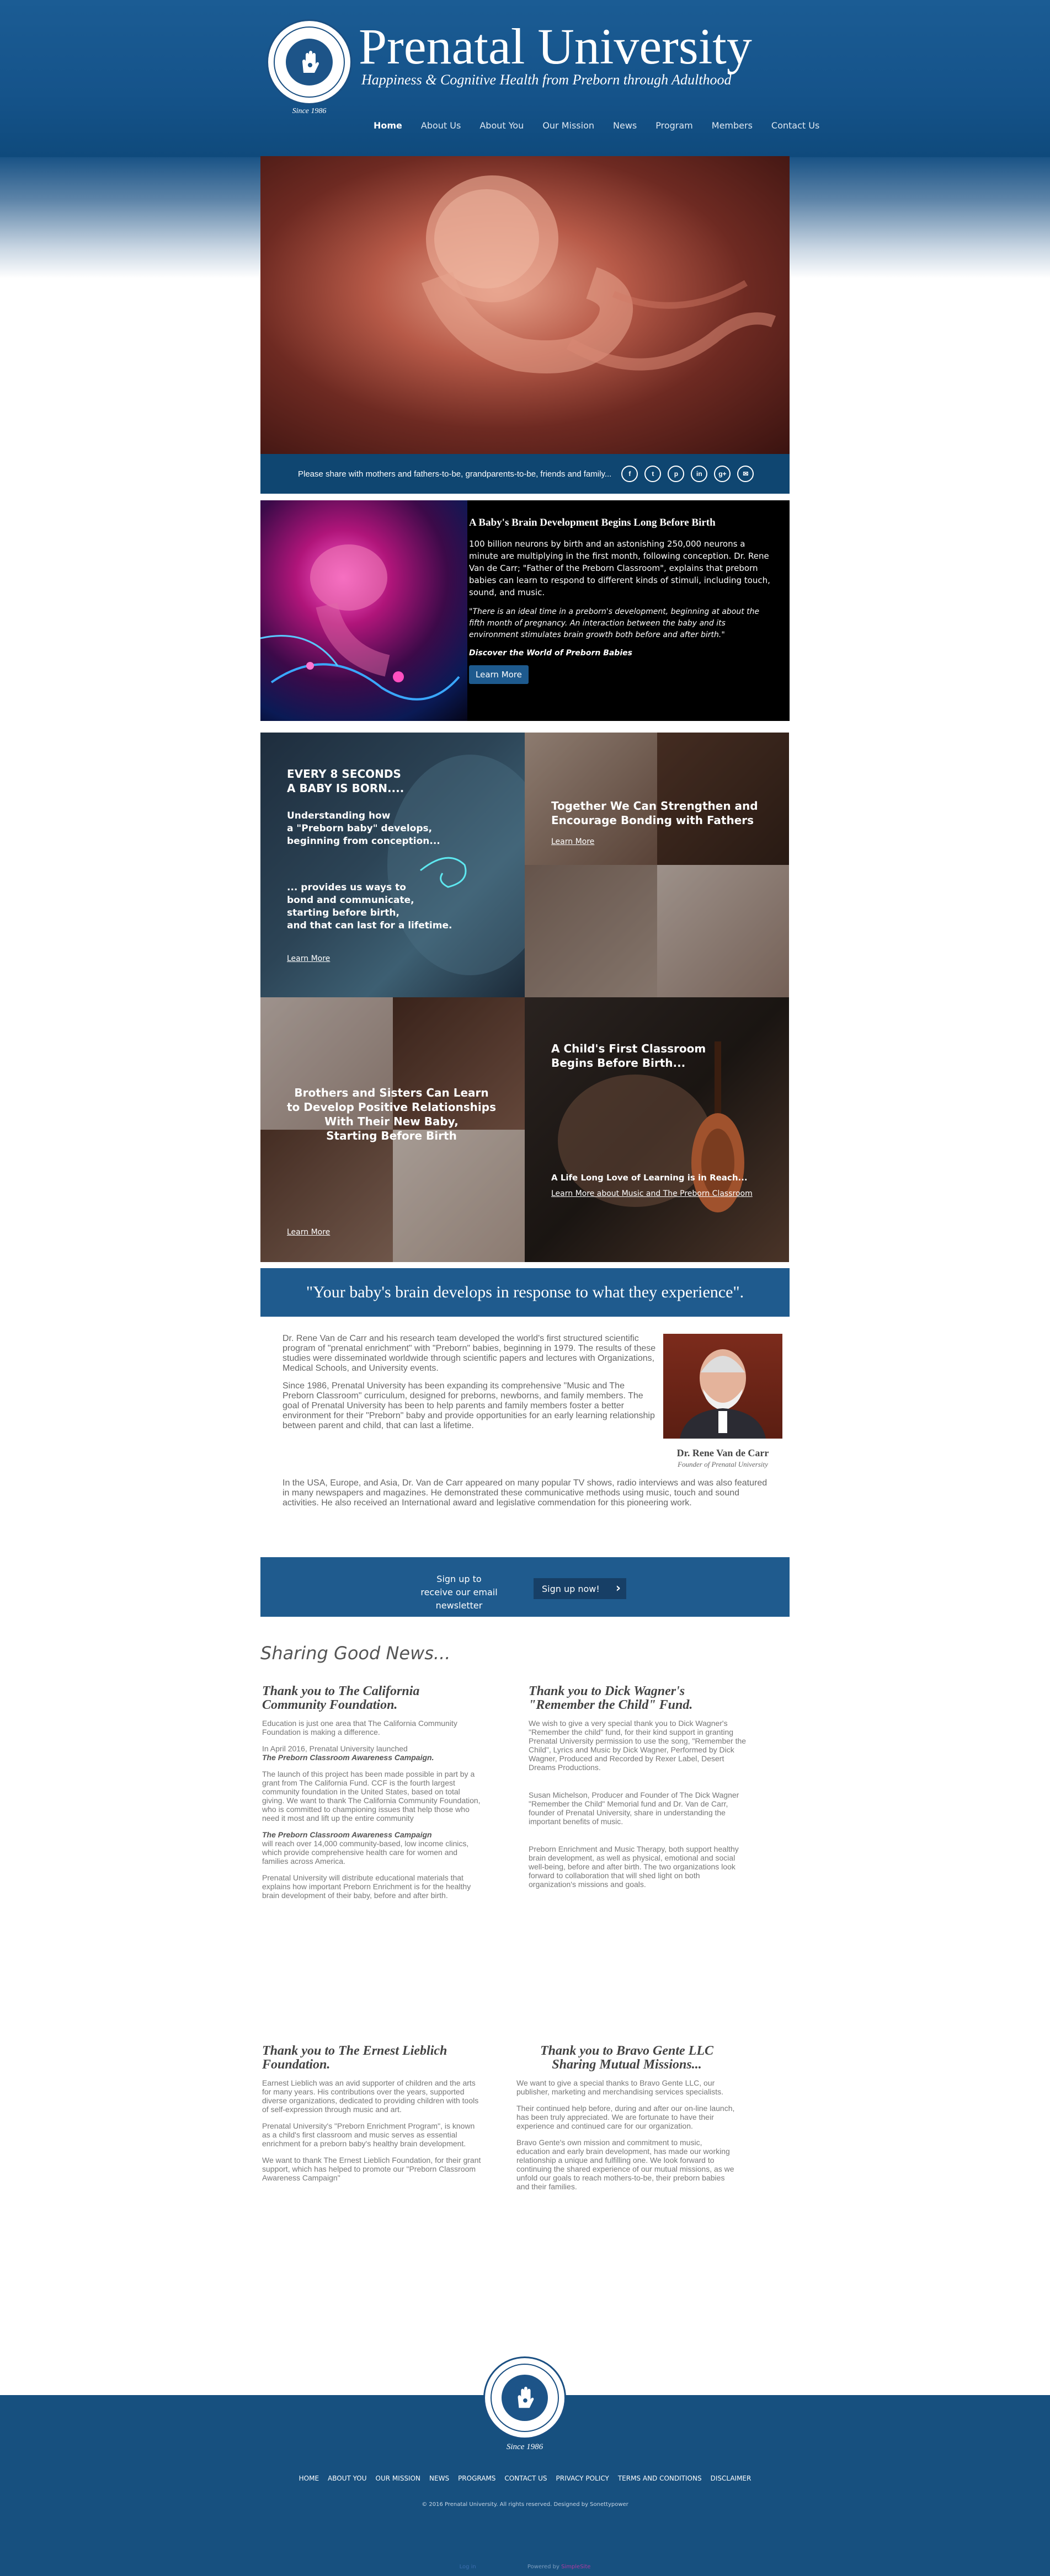 The image size is (1050, 2576). Describe the element at coordinates (723, 1464) in the screenshot. I see `doctor-role: Founder of Prenatal University` at that location.